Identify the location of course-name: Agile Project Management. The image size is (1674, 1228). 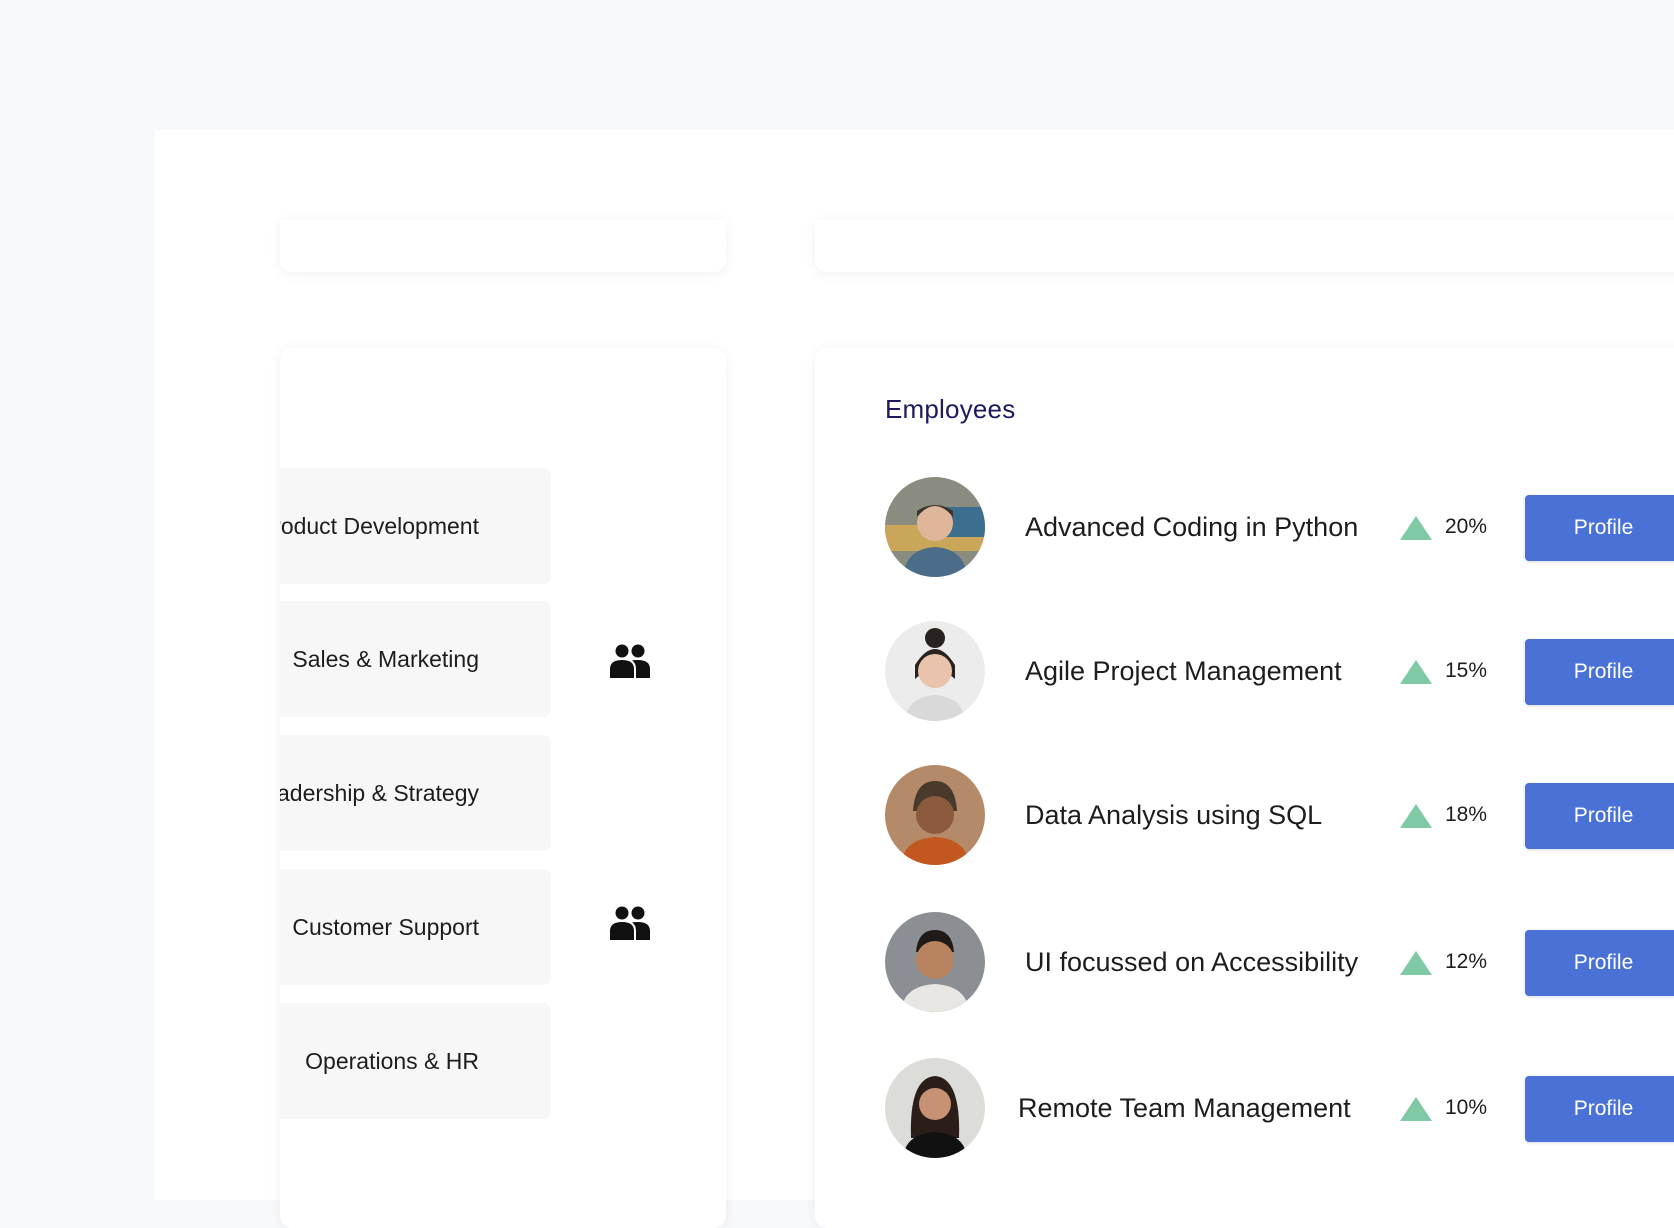
(1183, 670).